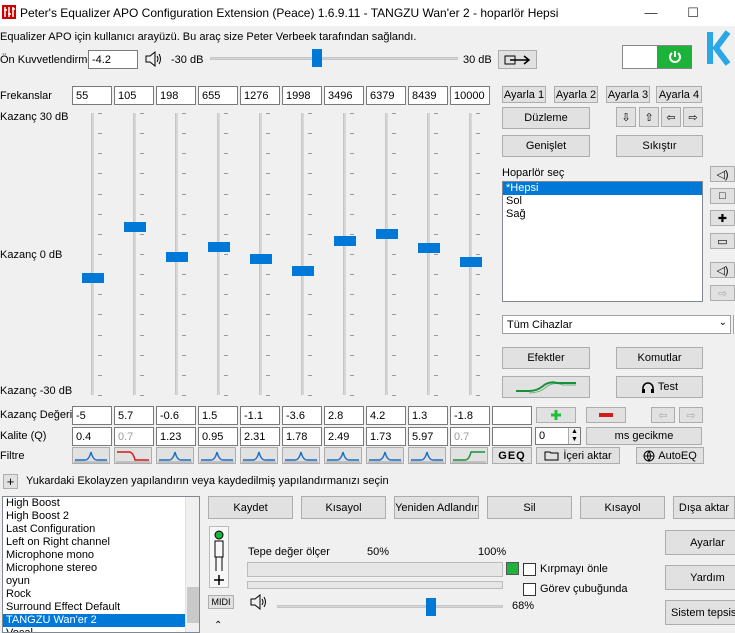  What do you see at coordinates (657, 57) in the screenshot?
I see `power-toggle` at bounding box center [657, 57].